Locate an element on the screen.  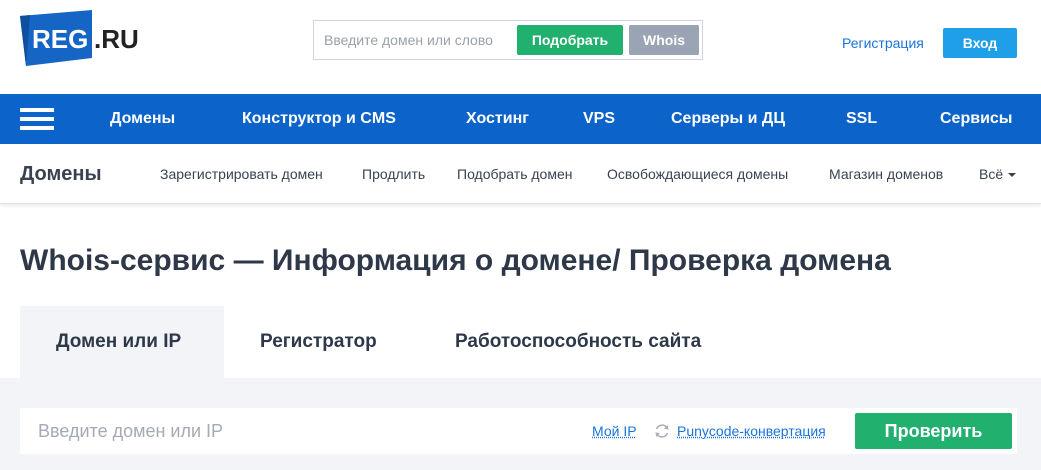
nav-item-constructor: Конструктор и CMS is located at coordinates (319, 119).